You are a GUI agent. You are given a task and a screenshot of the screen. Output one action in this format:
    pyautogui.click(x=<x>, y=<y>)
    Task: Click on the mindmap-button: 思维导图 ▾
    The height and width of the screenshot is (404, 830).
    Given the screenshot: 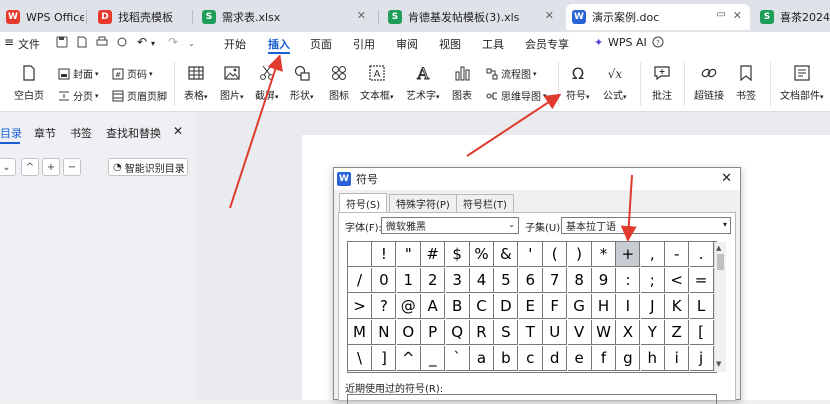 What is the action you would take?
    pyautogui.click(x=516, y=95)
    